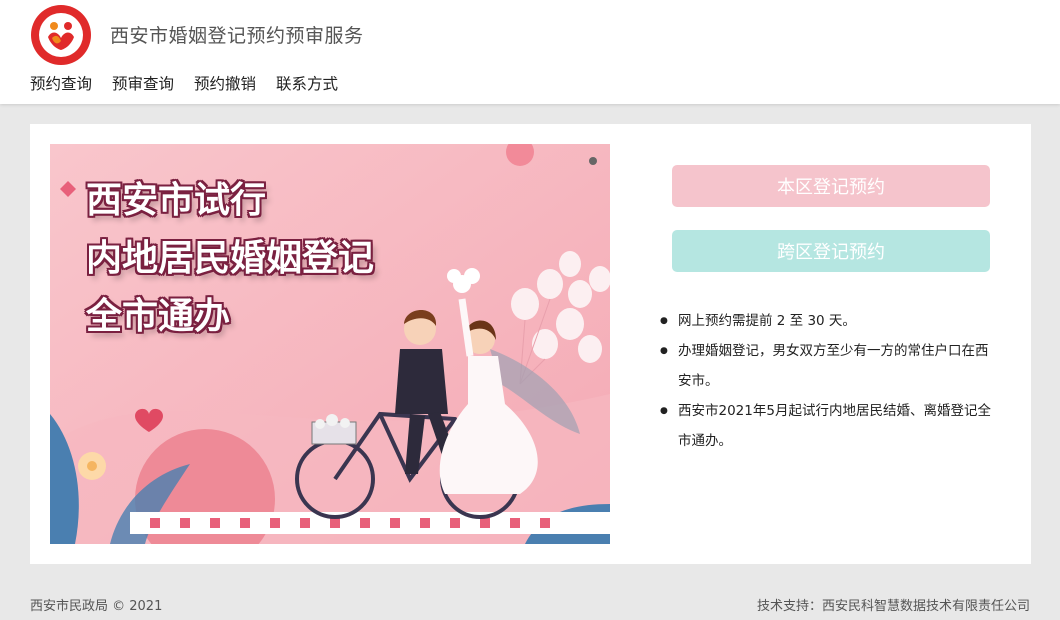 This screenshot has height=620, width=1060. I want to click on notice-item: 办理婚姻登记，男女双方至少有一方的常住户口在西安市。, so click(830, 366).